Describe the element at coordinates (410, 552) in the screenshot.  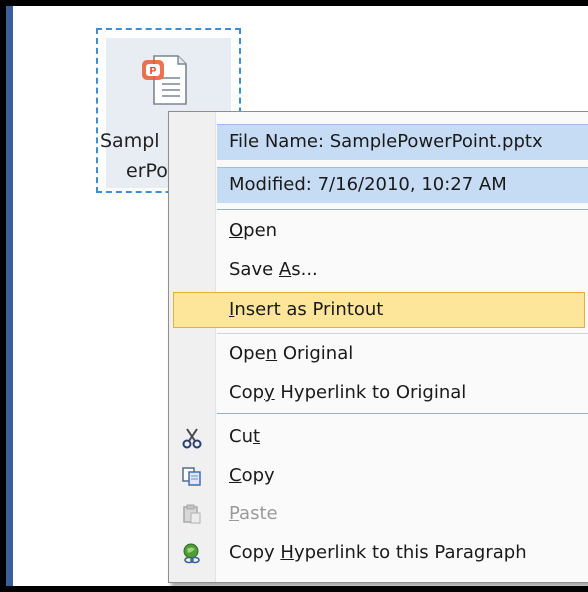
I see `label-post: yperlink to this Paragraph` at that location.